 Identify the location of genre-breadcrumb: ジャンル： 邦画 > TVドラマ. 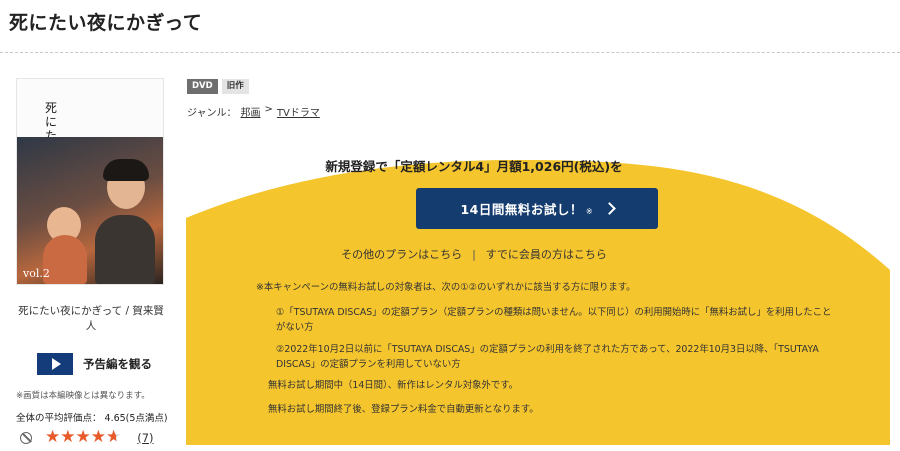
(253, 111).